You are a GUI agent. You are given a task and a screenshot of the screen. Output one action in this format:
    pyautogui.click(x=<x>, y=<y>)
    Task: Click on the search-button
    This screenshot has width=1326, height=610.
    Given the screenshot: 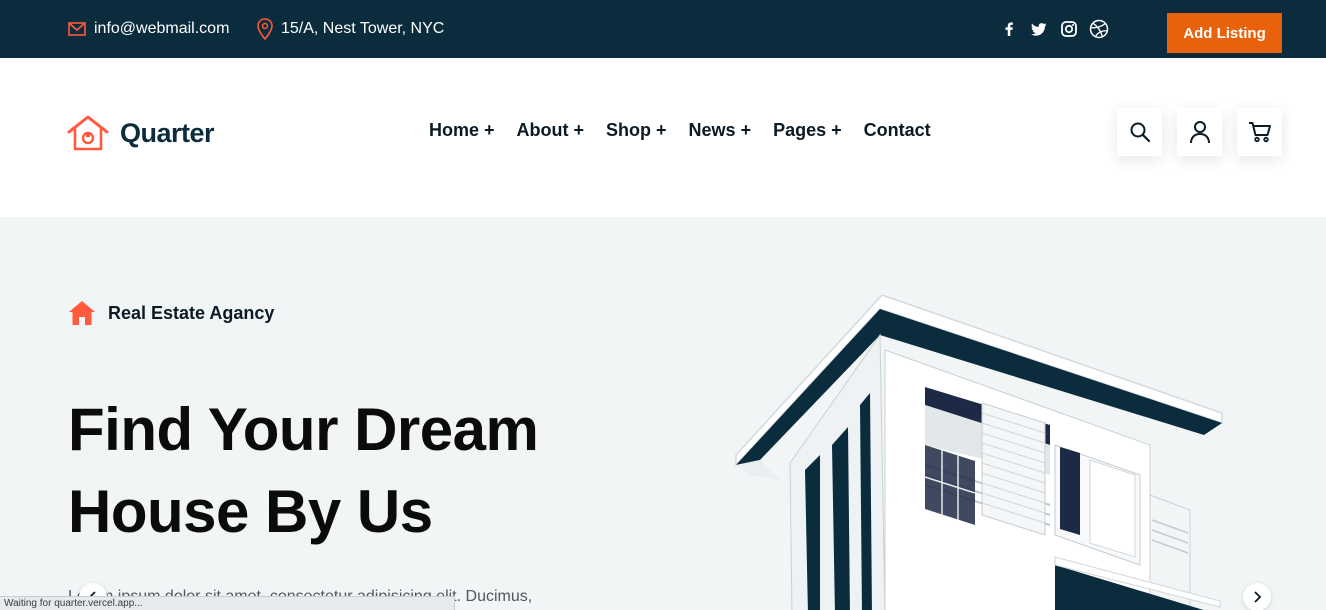 What is the action you would take?
    pyautogui.click(x=1139, y=132)
    